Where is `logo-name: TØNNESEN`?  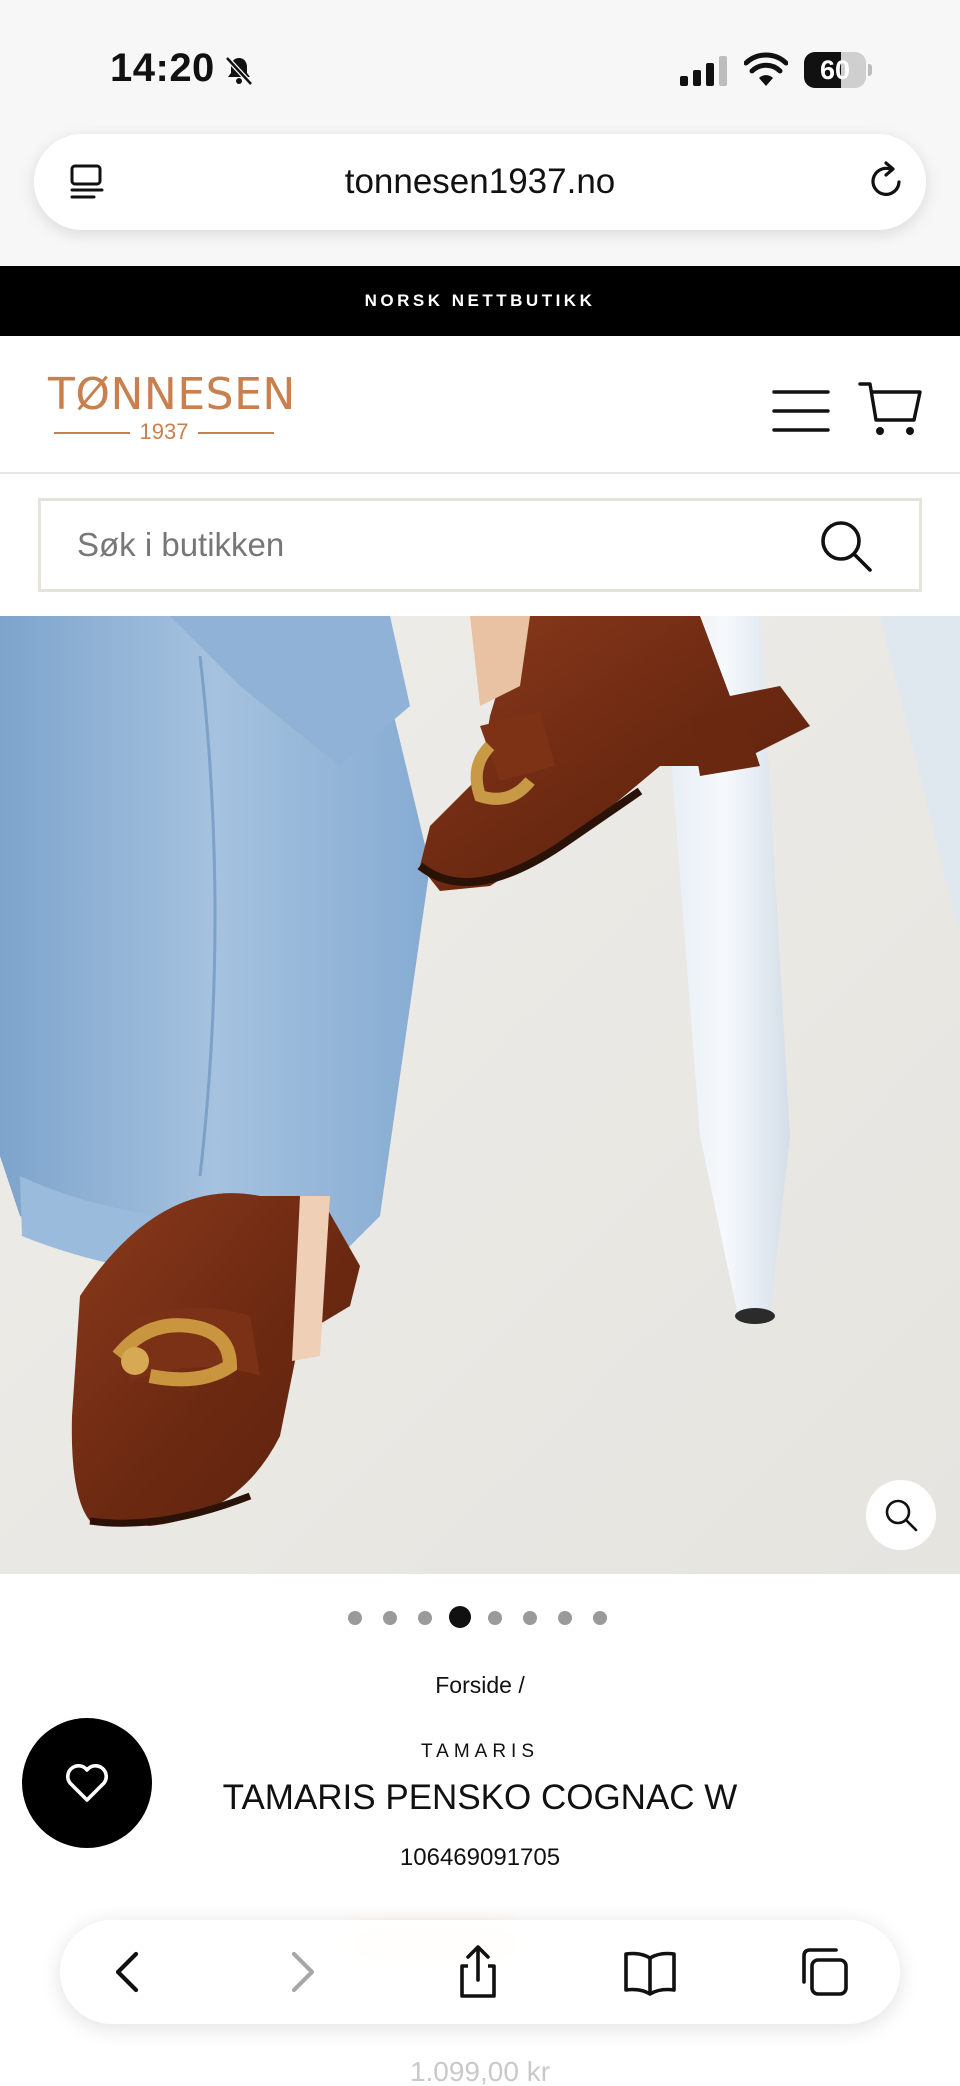
logo-name: TØNNESEN is located at coordinates (172, 394).